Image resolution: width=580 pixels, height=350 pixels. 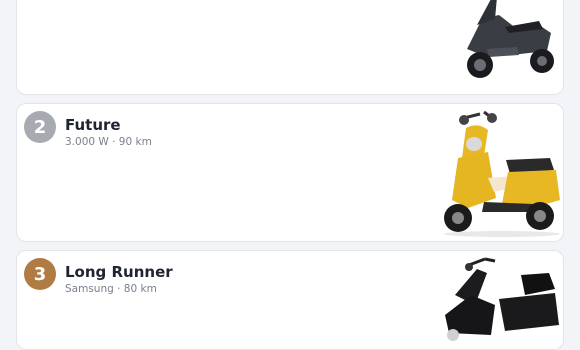 What do you see at coordinates (40, 127) in the screenshot?
I see `rank-badge: 2` at bounding box center [40, 127].